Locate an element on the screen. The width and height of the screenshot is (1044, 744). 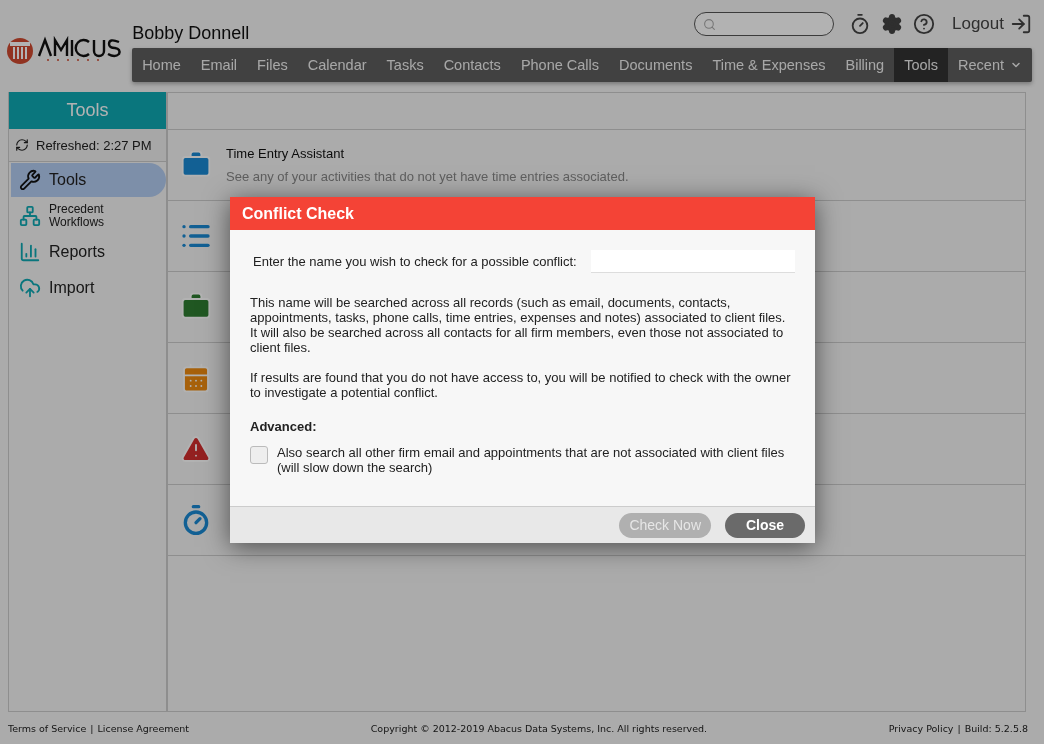
nav-tab: Time & Expenses is located at coordinates (769, 65).